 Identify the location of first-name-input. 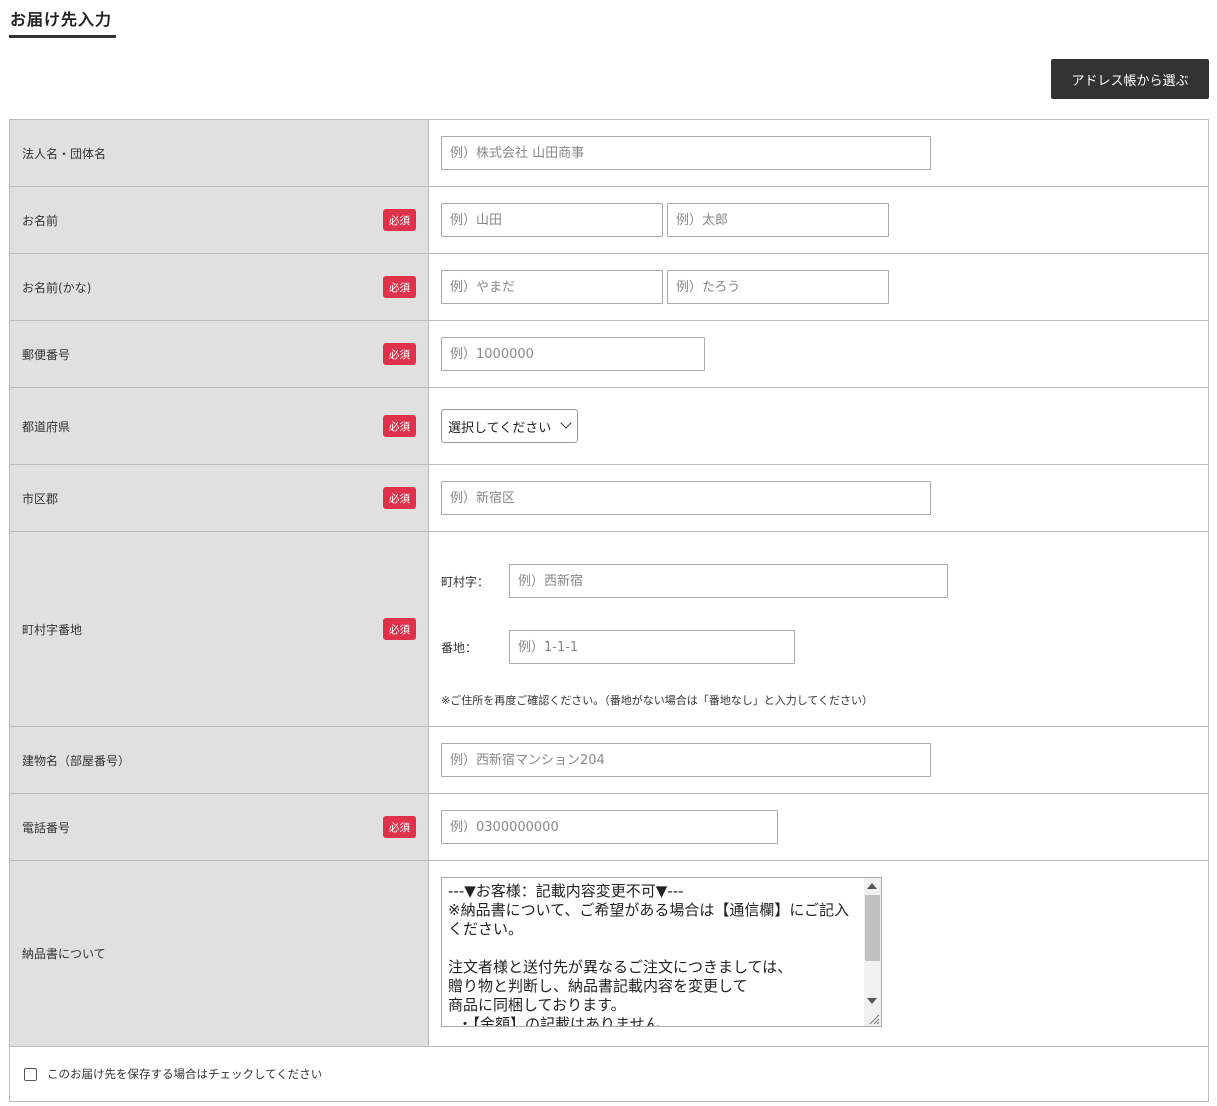
(778, 220).